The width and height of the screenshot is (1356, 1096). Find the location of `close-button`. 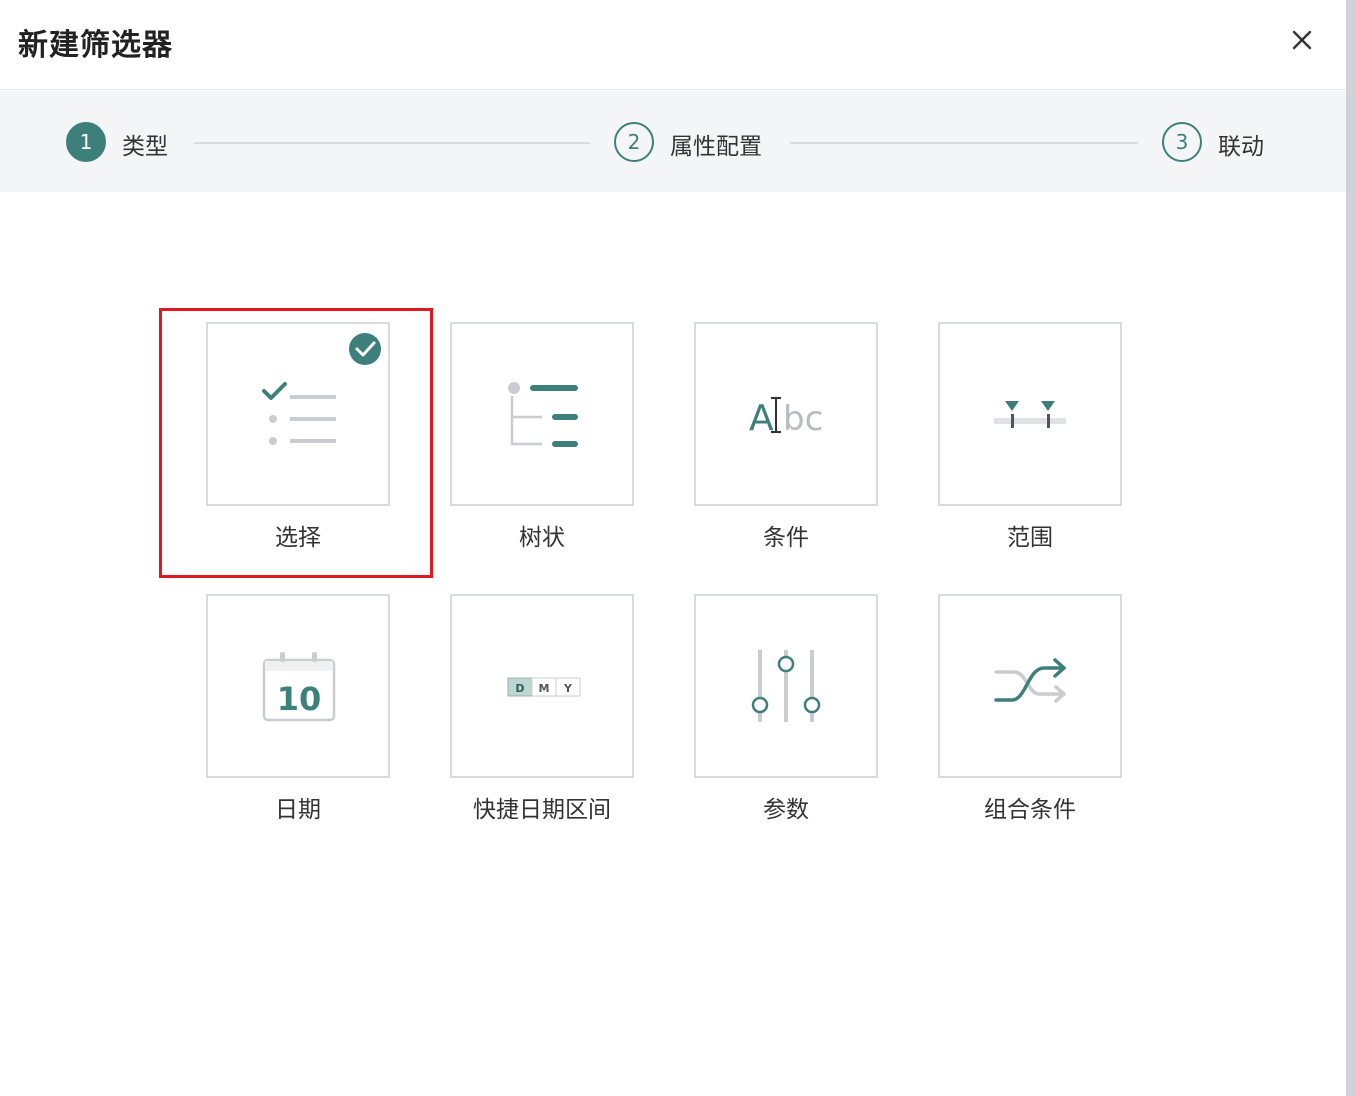

close-button is located at coordinates (1302, 40).